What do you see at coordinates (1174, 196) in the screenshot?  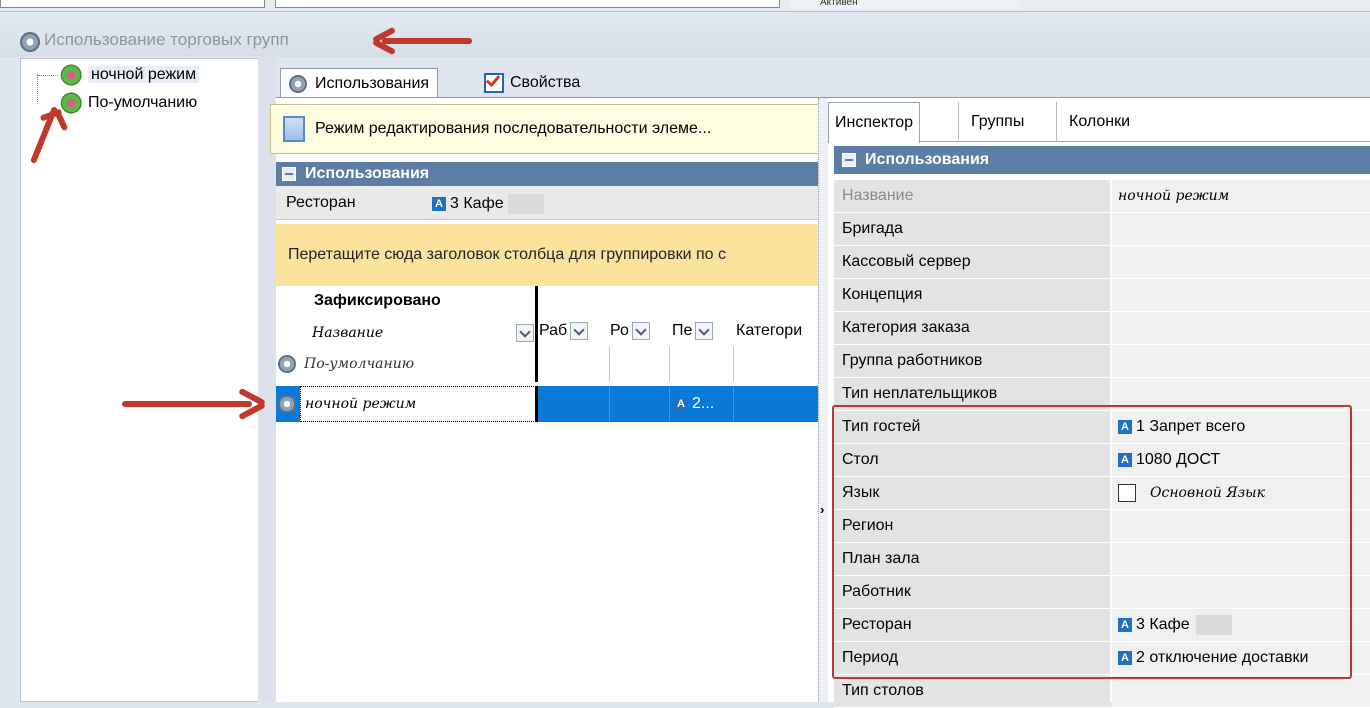 I see `property-value-text: ночной режим` at bounding box center [1174, 196].